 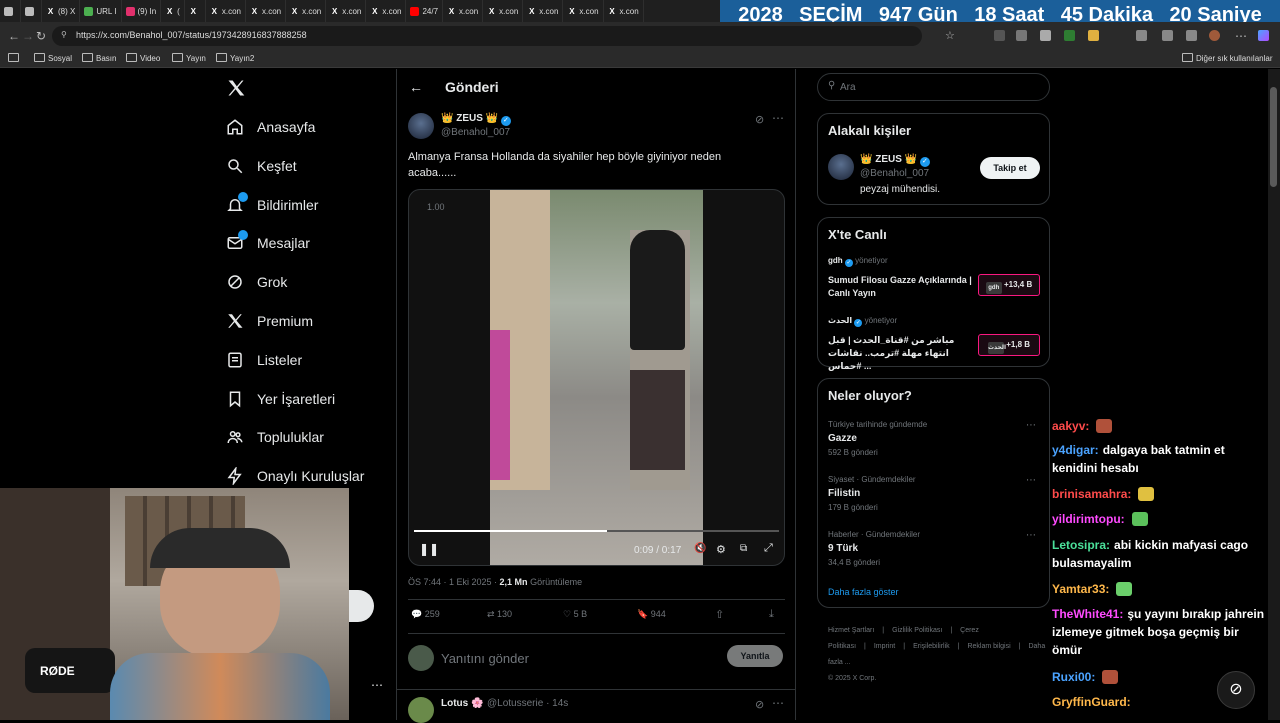 What do you see at coordinates (1274, 394) in the screenshot?
I see `scrollbar` at bounding box center [1274, 394].